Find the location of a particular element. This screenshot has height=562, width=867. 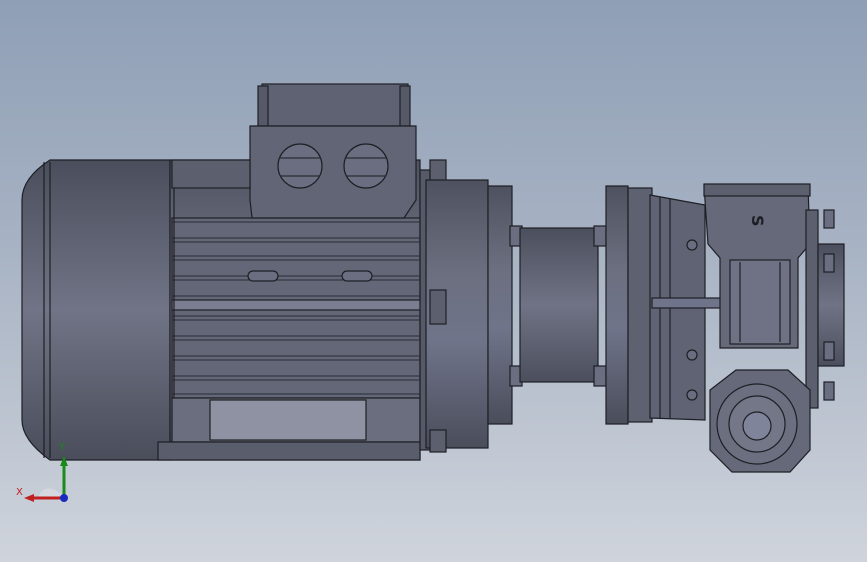

x-axis-label: X is located at coordinates (19, 492).